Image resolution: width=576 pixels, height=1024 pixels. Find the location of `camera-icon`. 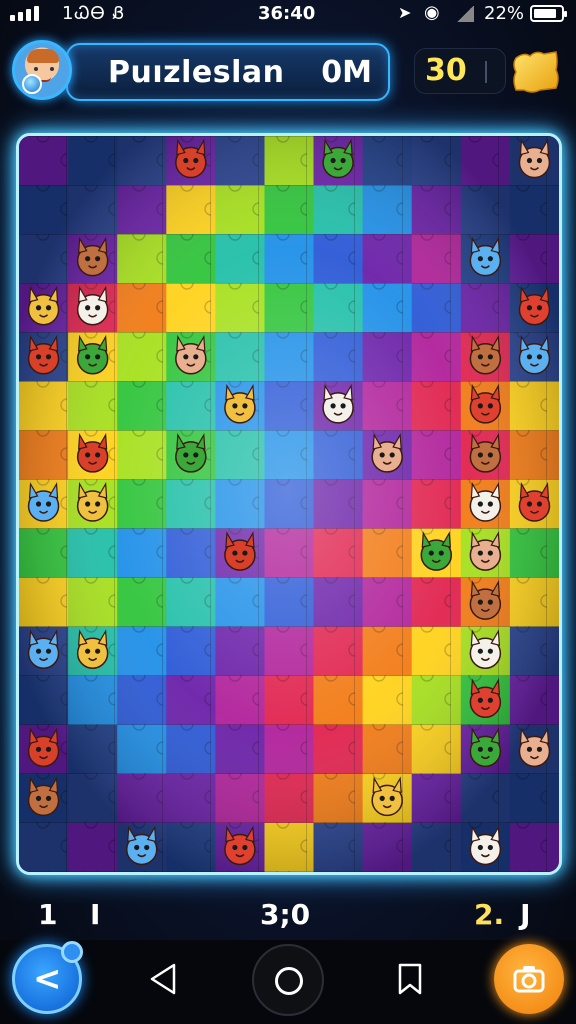

camera-icon is located at coordinates (529, 979).